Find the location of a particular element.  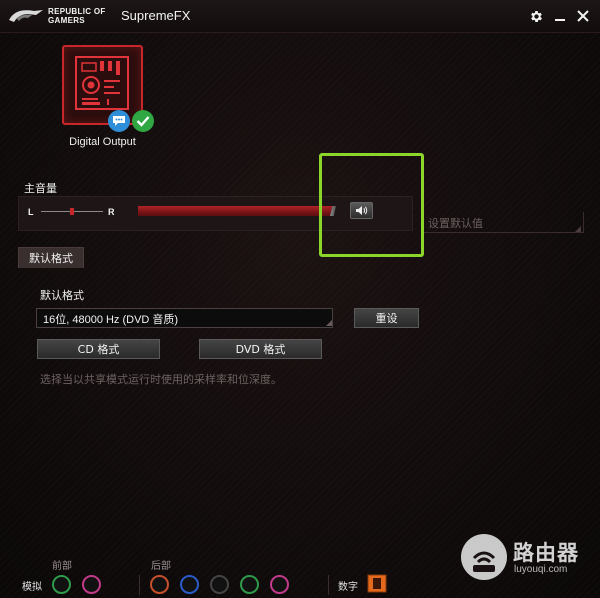

rog-logo-icon is located at coordinates (26, 16).